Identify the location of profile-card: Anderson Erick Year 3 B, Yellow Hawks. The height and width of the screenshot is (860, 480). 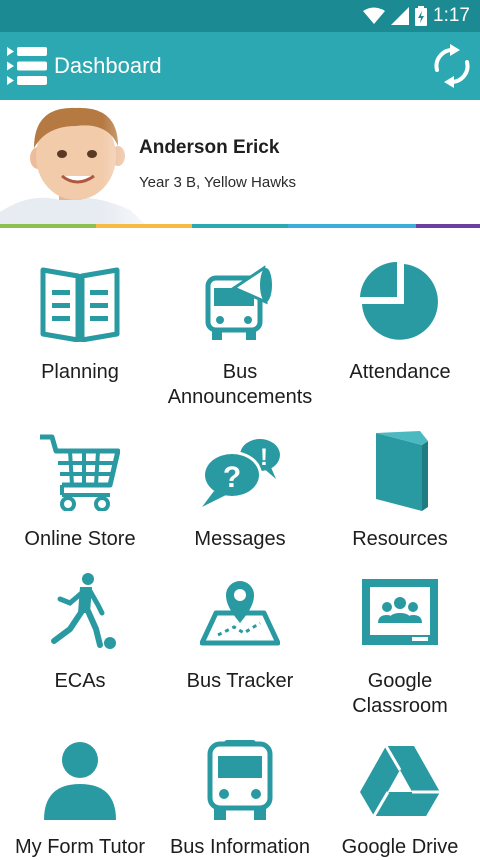
(240, 164).